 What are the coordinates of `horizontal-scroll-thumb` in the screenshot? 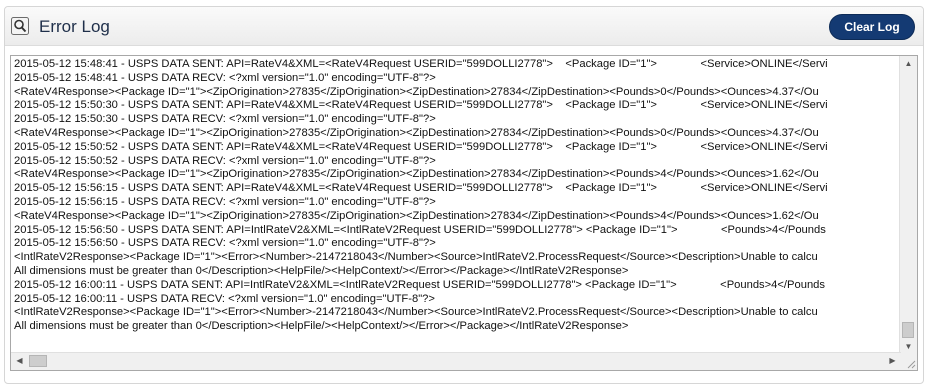 It's located at (38, 361).